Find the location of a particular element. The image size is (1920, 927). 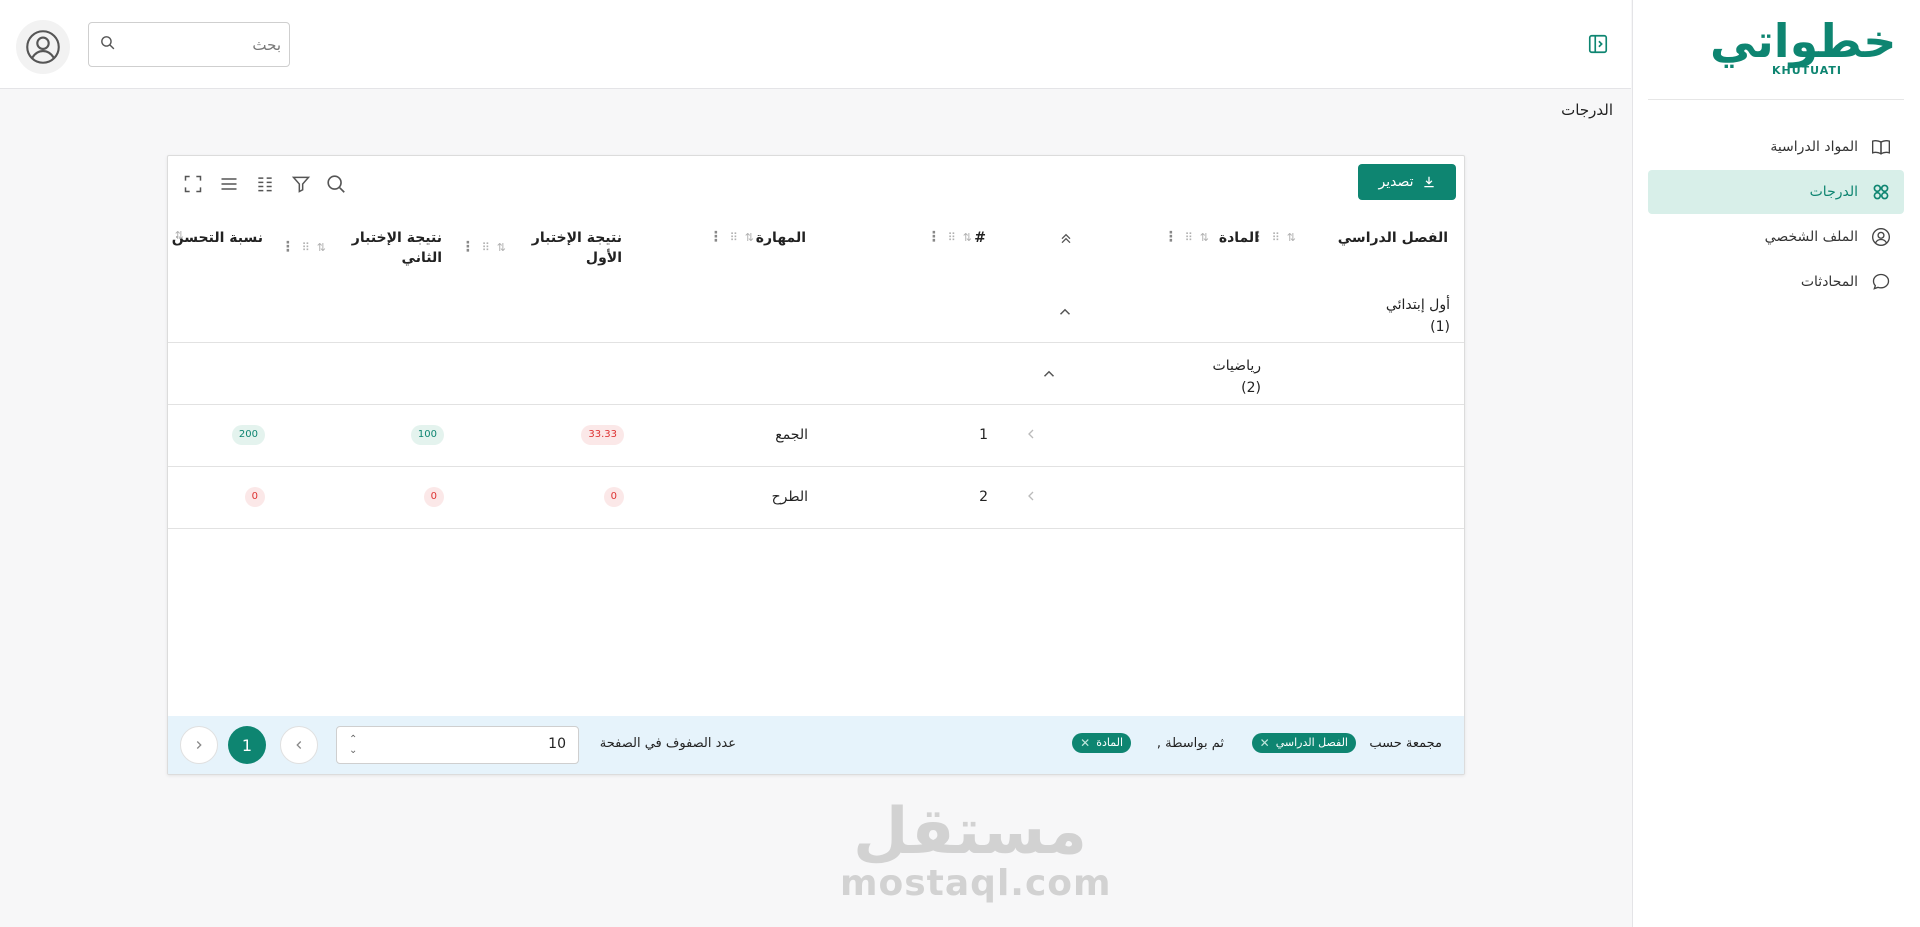

next-page-button is located at coordinates (199, 745).